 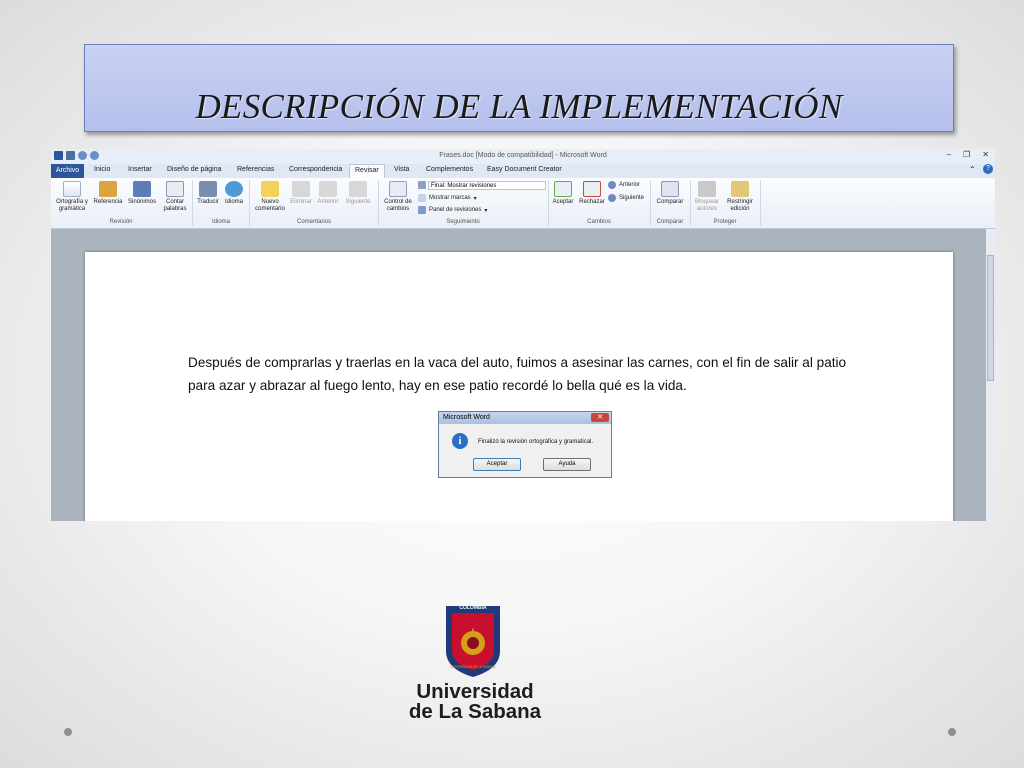 I want to click on delete-comment-icon, so click(x=301, y=189).